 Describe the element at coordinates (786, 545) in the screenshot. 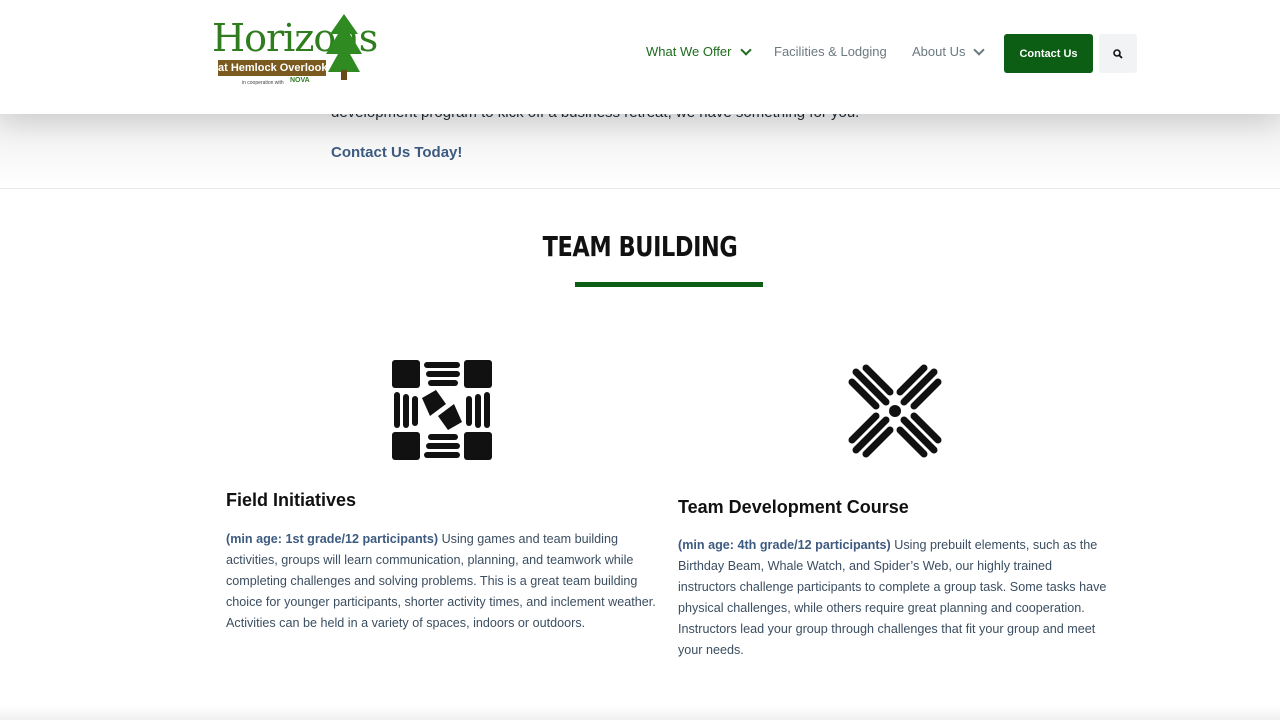

I see `card-age-requirement: (min age: 4th grade/12 participants)` at that location.